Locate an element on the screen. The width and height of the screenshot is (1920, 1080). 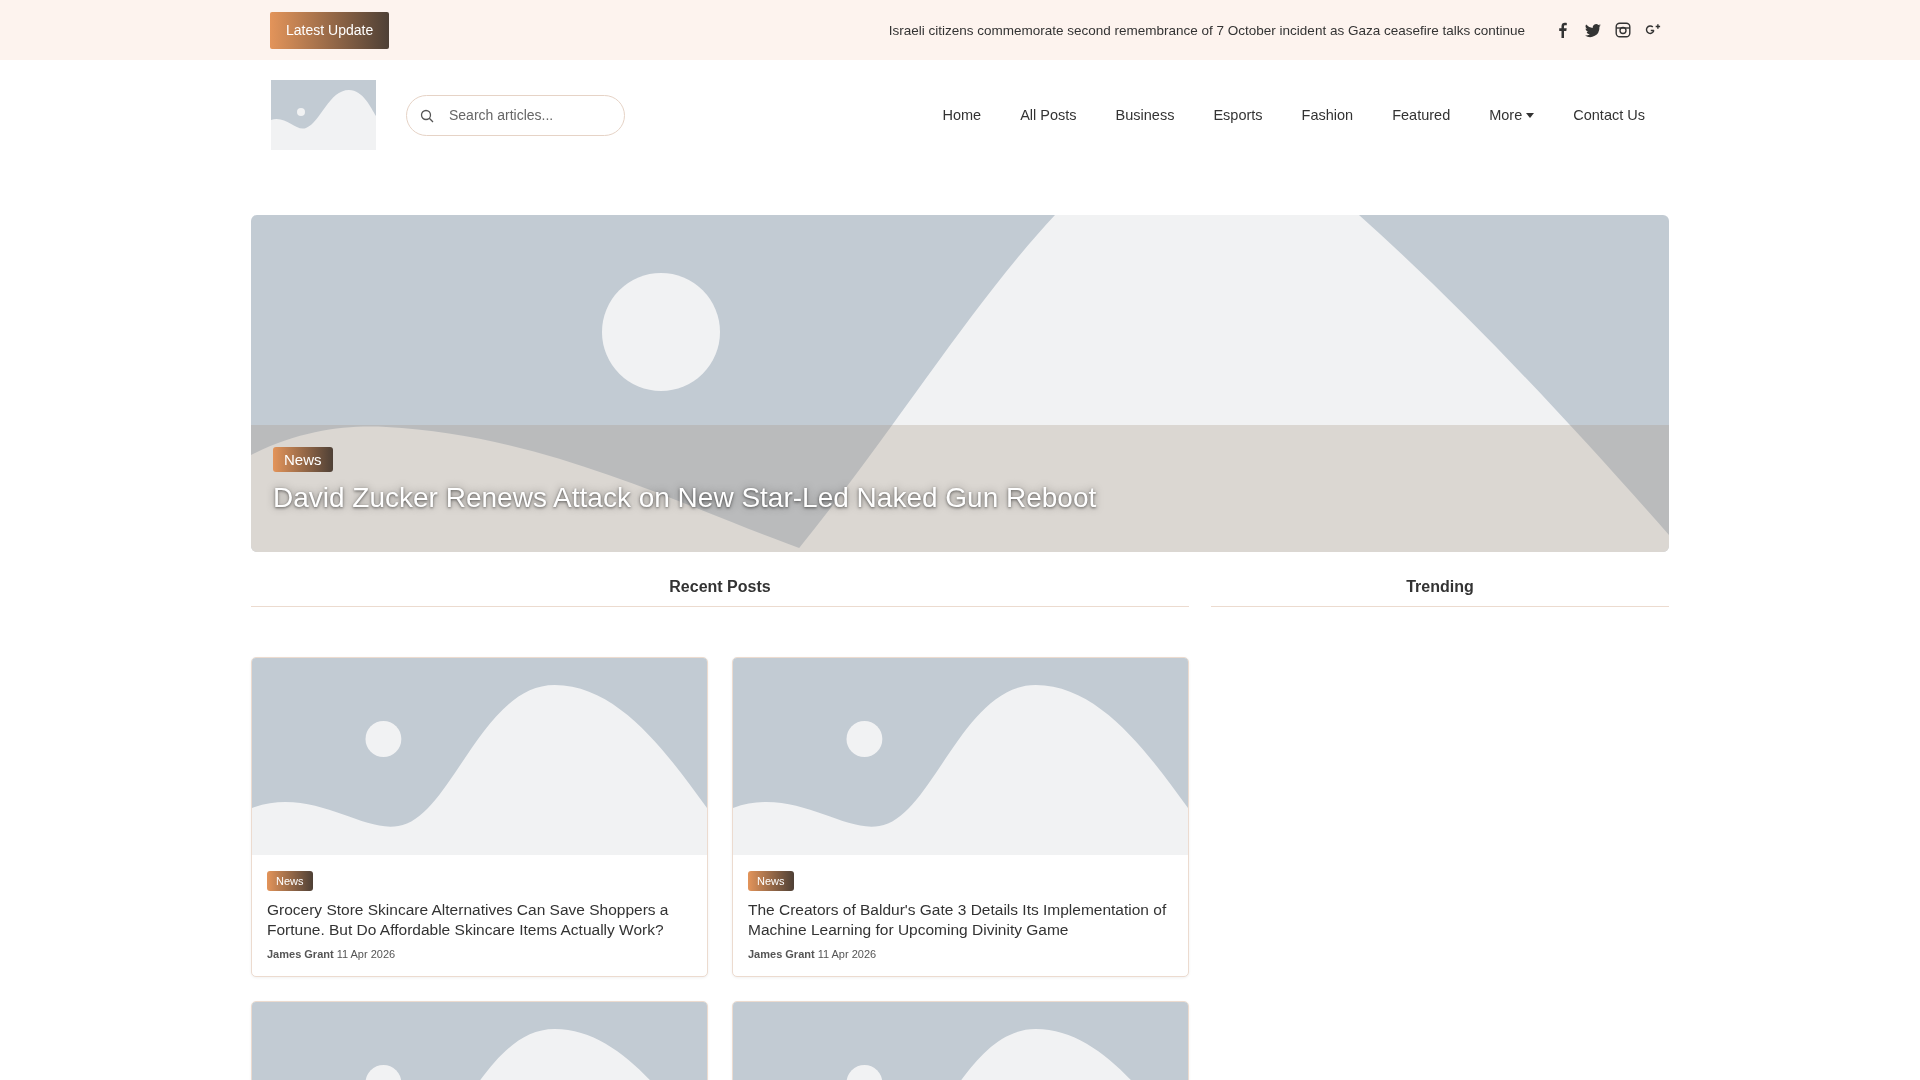
twitter-icon is located at coordinates (1593, 30).